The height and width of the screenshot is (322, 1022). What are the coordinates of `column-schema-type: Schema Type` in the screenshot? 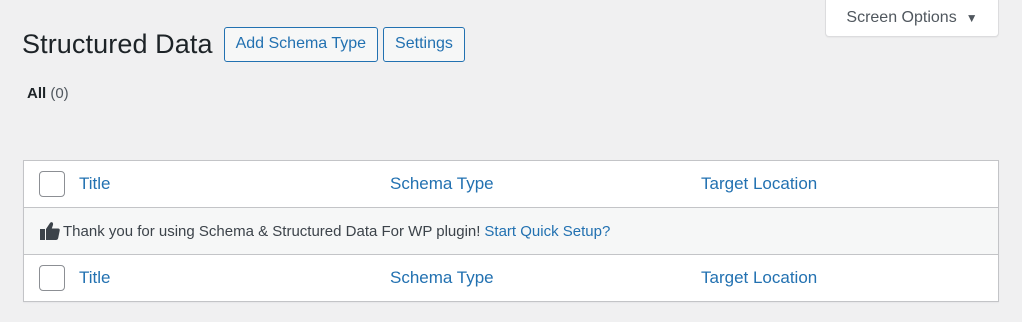 It's located at (442, 184).